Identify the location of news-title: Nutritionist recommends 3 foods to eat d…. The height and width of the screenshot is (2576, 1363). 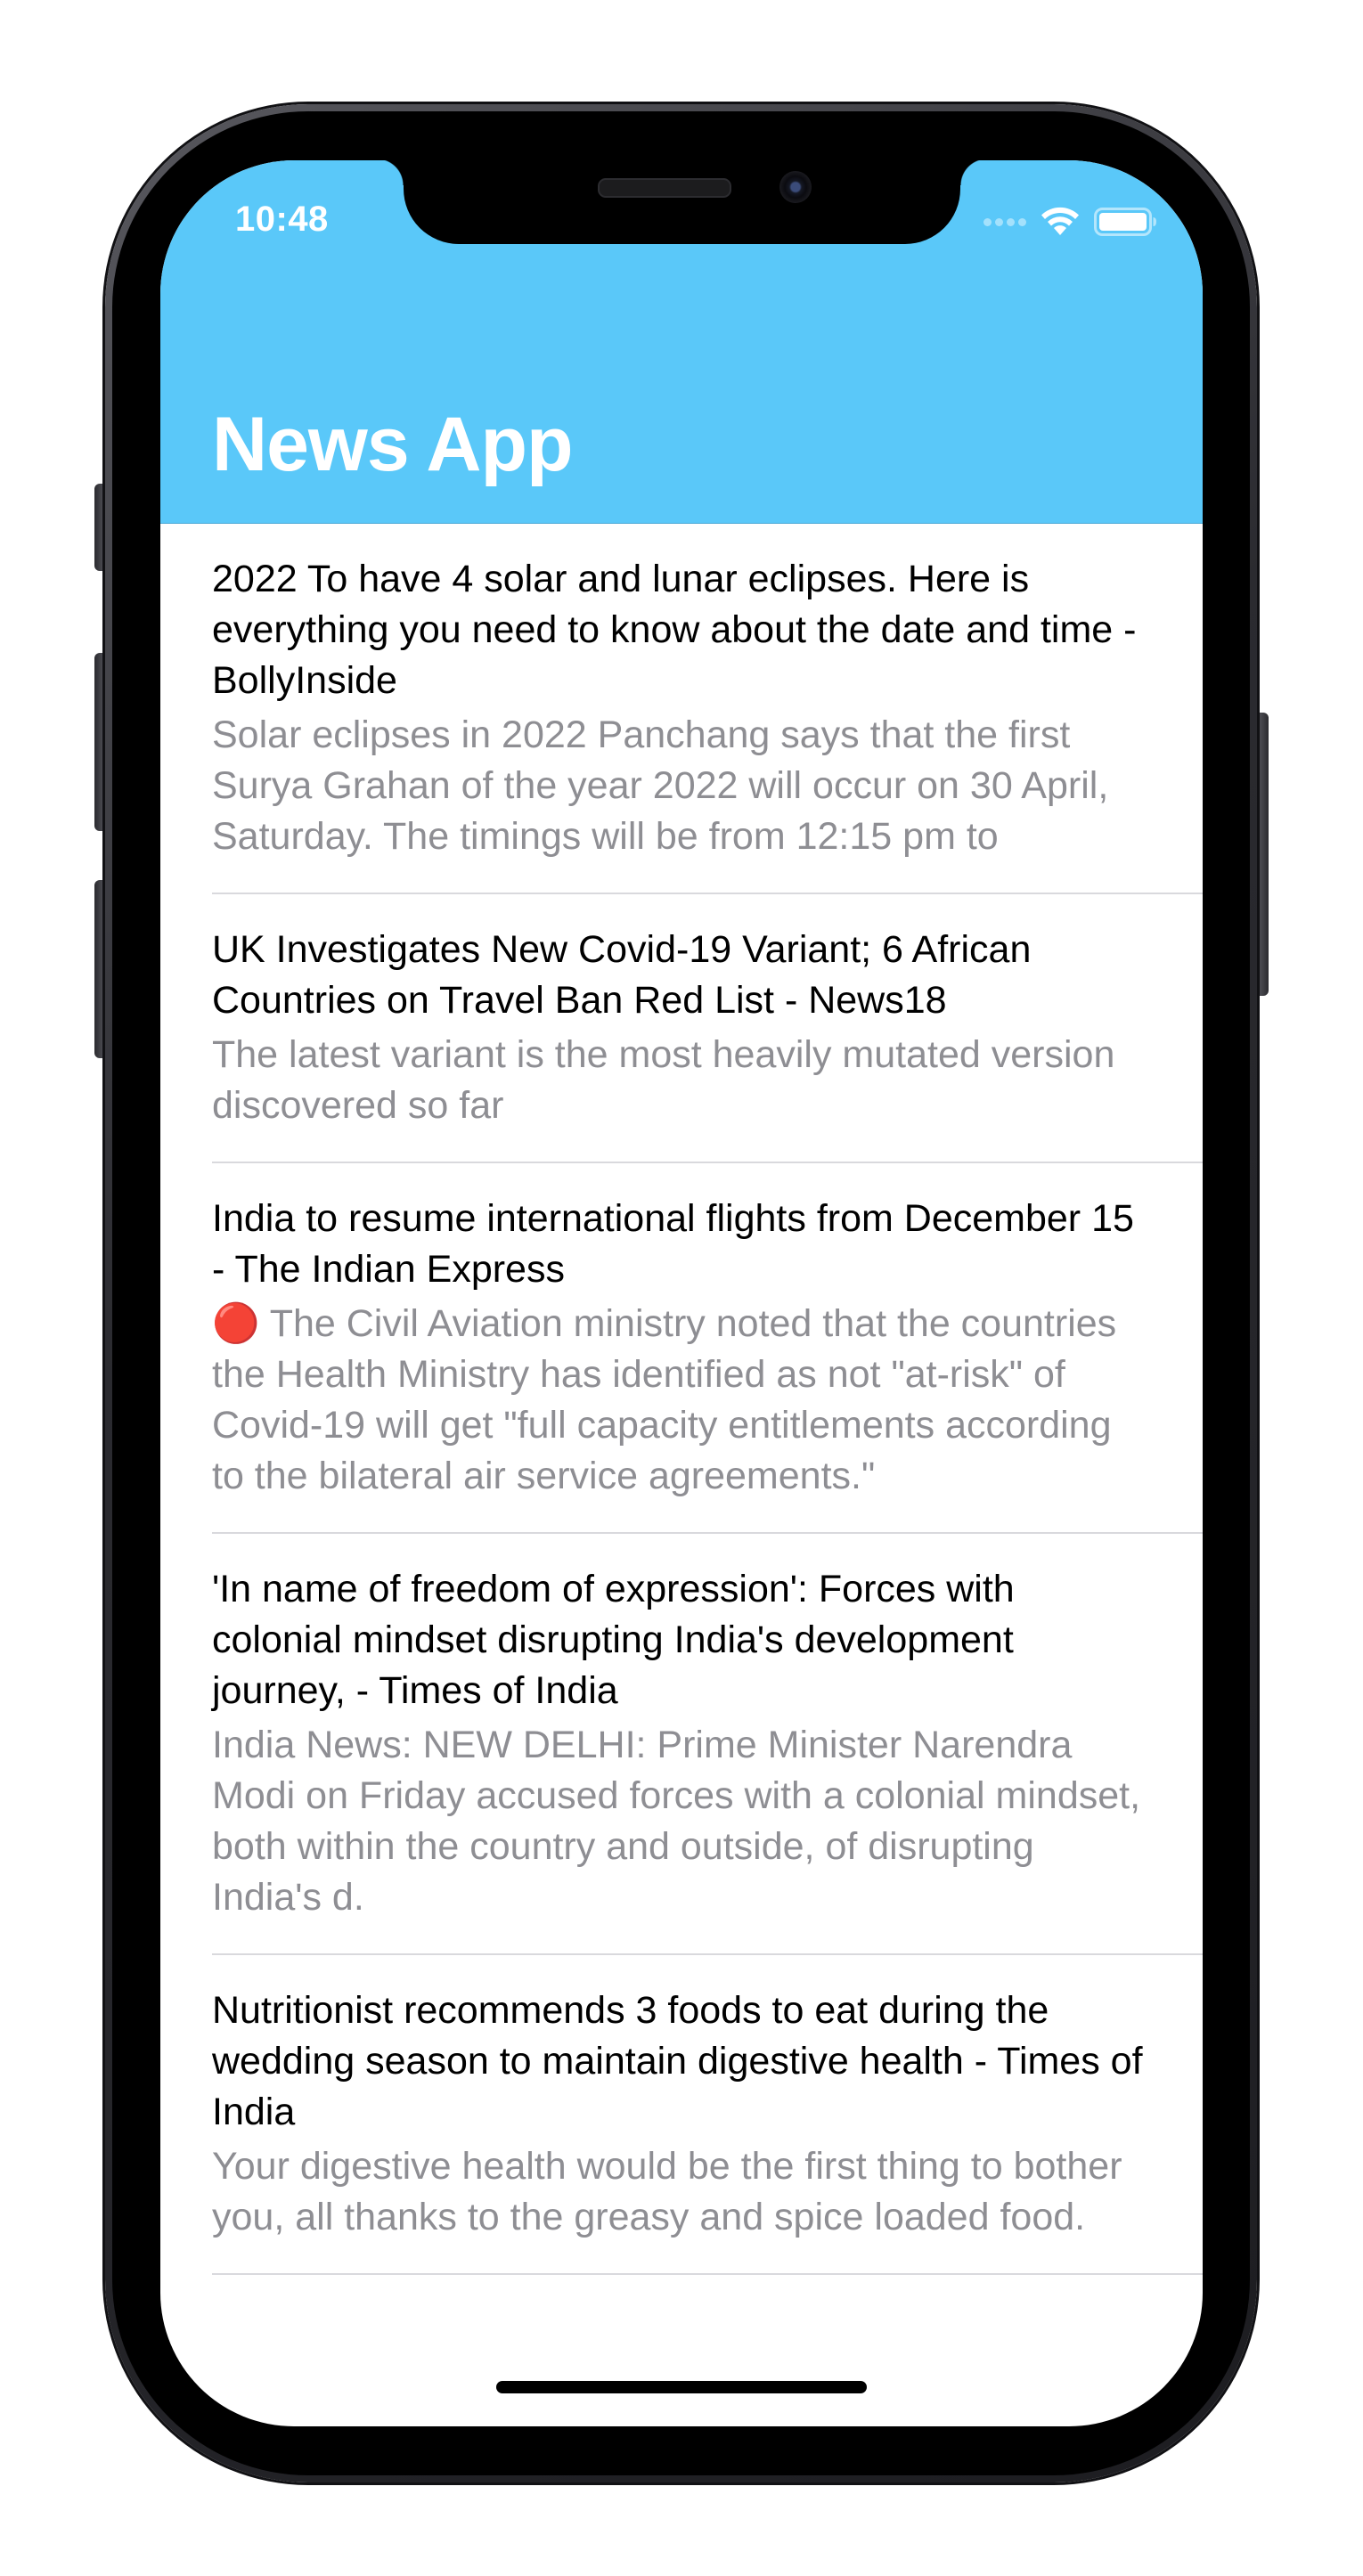
(677, 2061).